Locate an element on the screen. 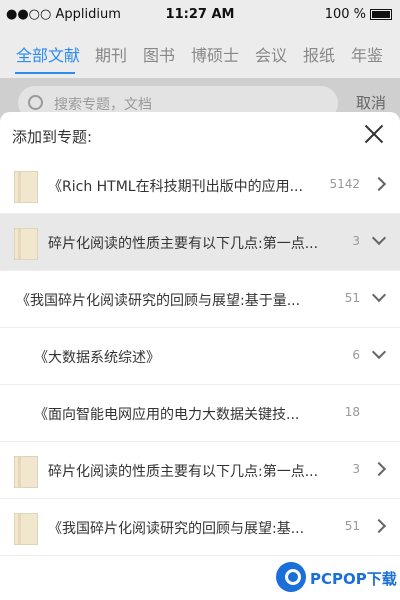 Image resolution: width=400 pixels, height=600 pixels. topic-count: 6 is located at coordinates (356, 355).